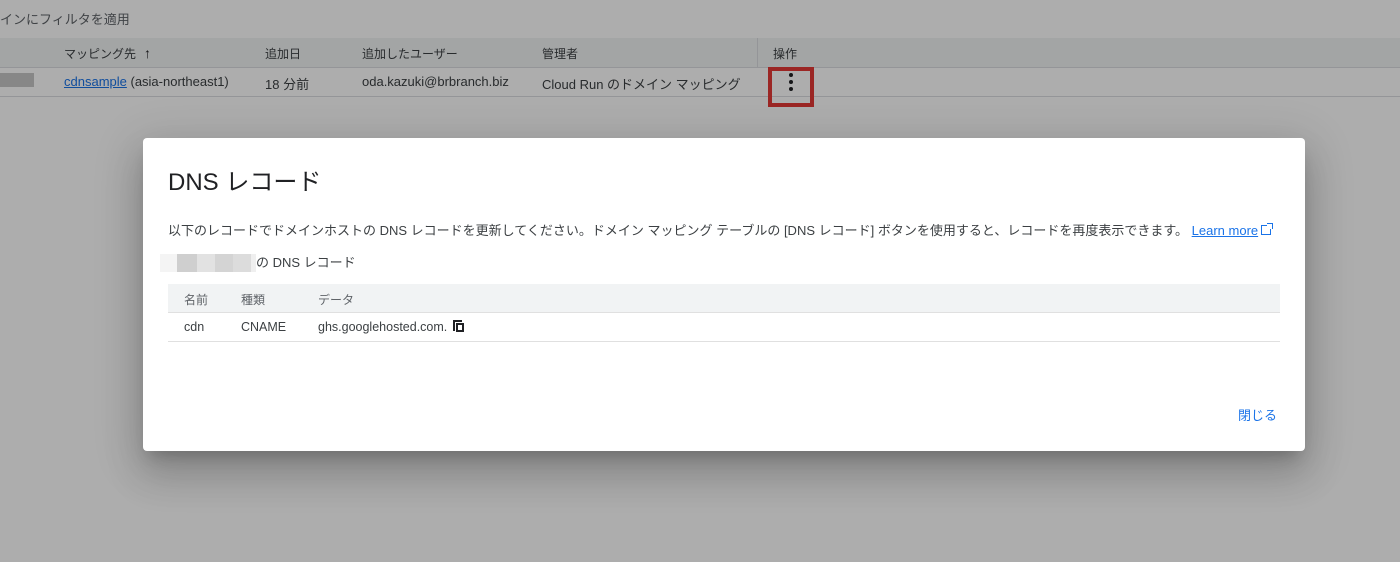 The height and width of the screenshot is (562, 1400). What do you see at coordinates (306, 262) in the screenshot?
I see `domain-records-suffix: の DNS レコード` at bounding box center [306, 262].